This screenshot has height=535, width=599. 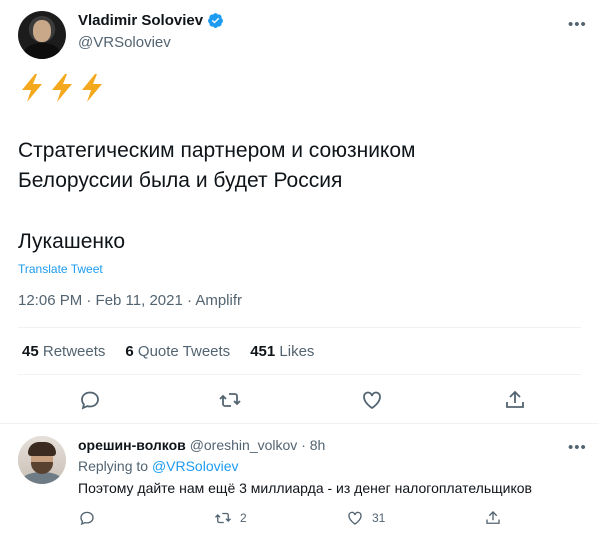 What do you see at coordinates (30, 351) in the screenshot?
I see `retweets-count: 45` at bounding box center [30, 351].